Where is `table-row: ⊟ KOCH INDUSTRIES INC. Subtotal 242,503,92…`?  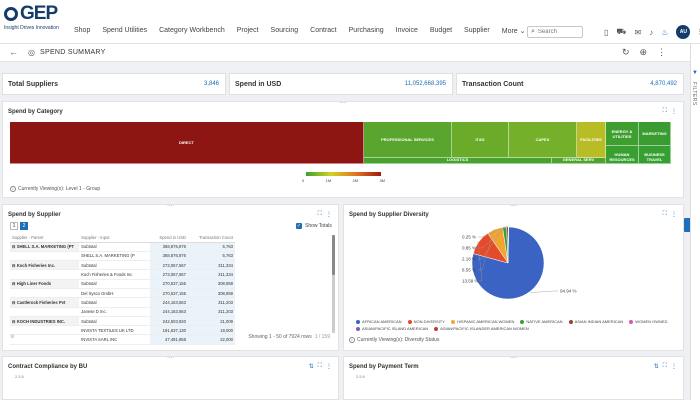
table-row: ⊟ KOCH INDUSTRIES INC. Subtotal 242,503,92… is located at coordinates (122, 321).